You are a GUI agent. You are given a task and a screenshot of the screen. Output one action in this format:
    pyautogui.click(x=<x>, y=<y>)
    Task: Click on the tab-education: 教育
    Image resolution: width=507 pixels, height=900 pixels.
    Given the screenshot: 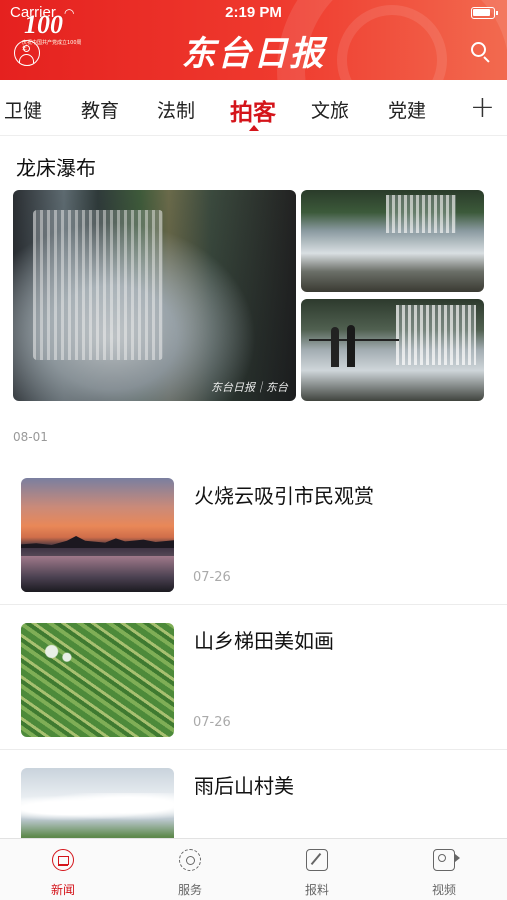 What is the action you would take?
    pyautogui.click(x=100, y=109)
    